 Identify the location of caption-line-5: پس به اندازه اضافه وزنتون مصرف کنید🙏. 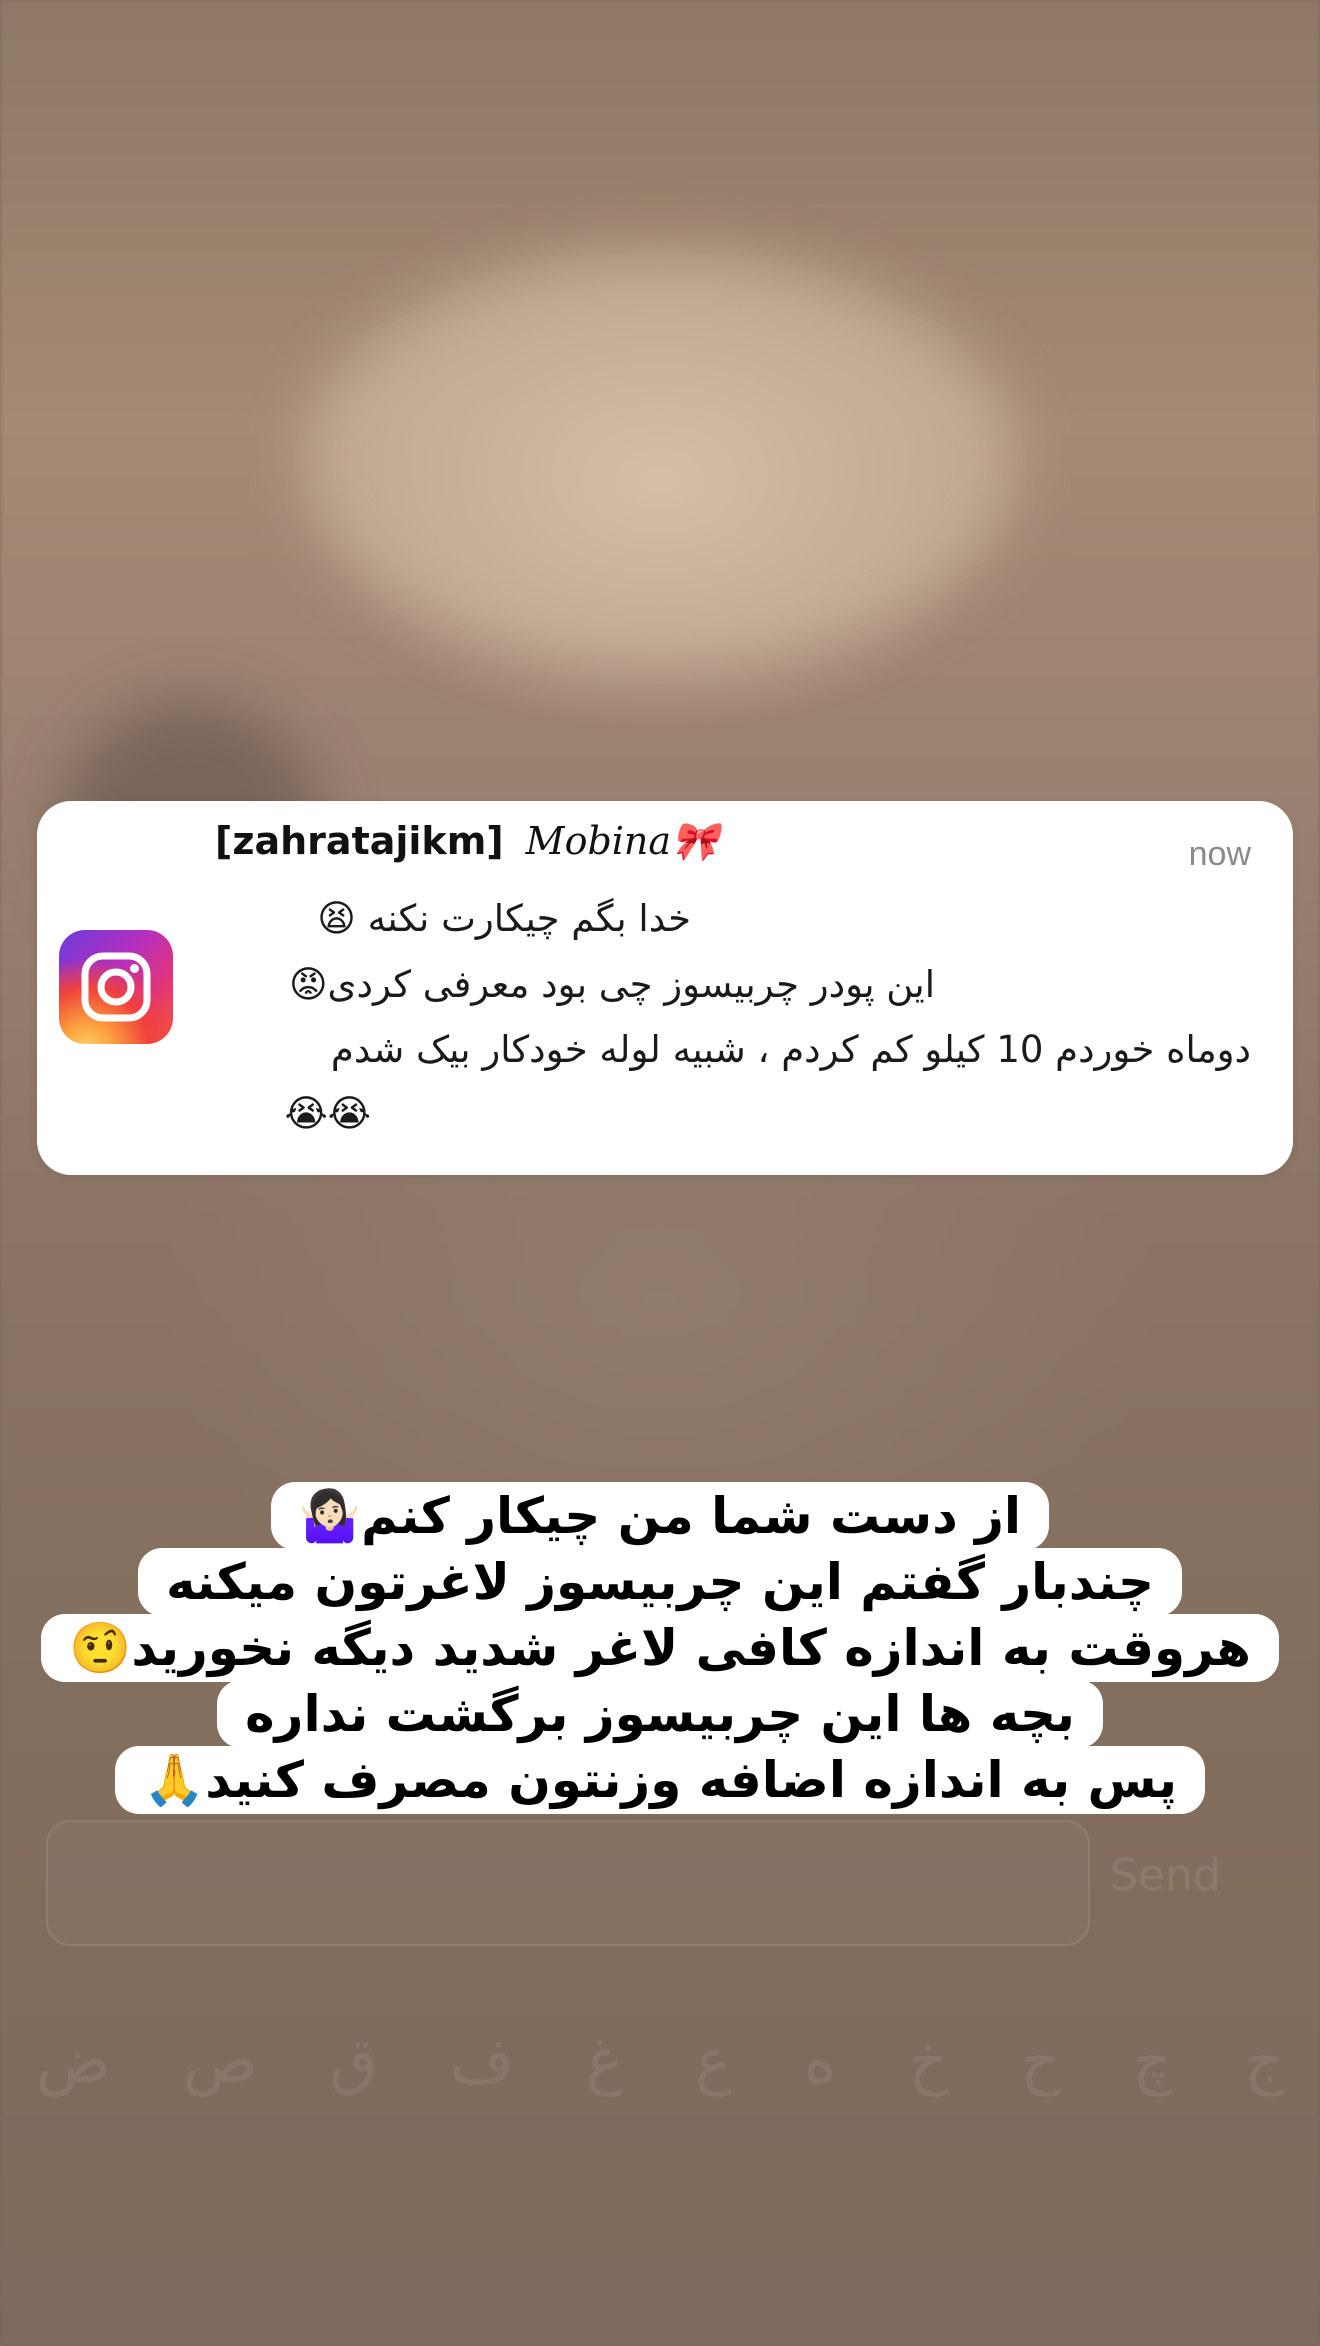
(660, 1780).